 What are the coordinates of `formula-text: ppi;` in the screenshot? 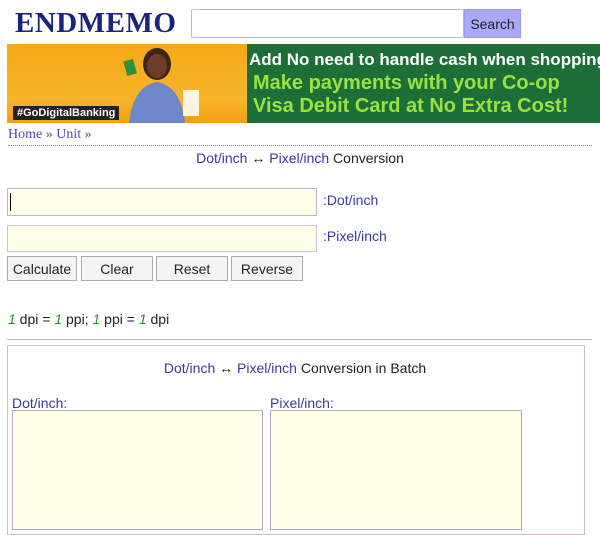 It's located at (77, 319).